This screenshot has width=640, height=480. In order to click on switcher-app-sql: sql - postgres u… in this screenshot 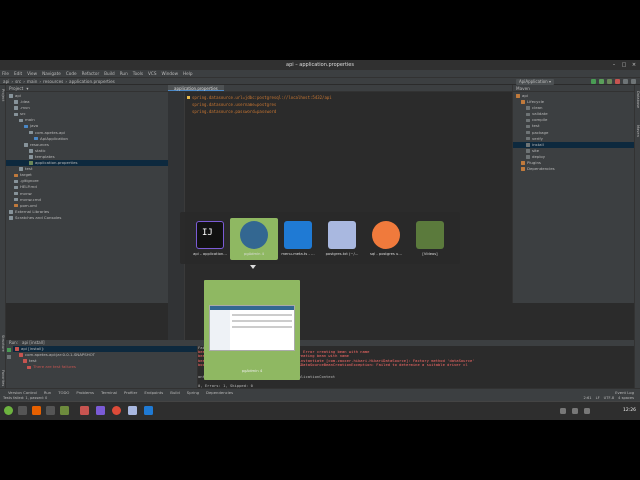, I will do `click(386, 239)`.